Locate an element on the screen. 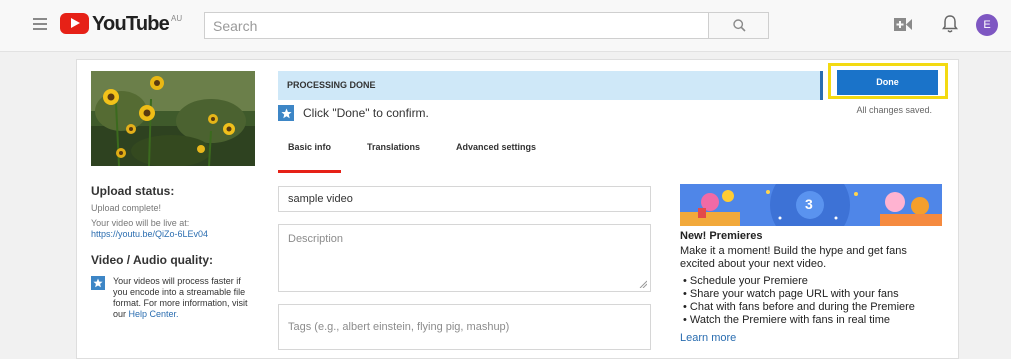 This screenshot has height=359, width=1011. banner-number: 3 is located at coordinates (809, 204).